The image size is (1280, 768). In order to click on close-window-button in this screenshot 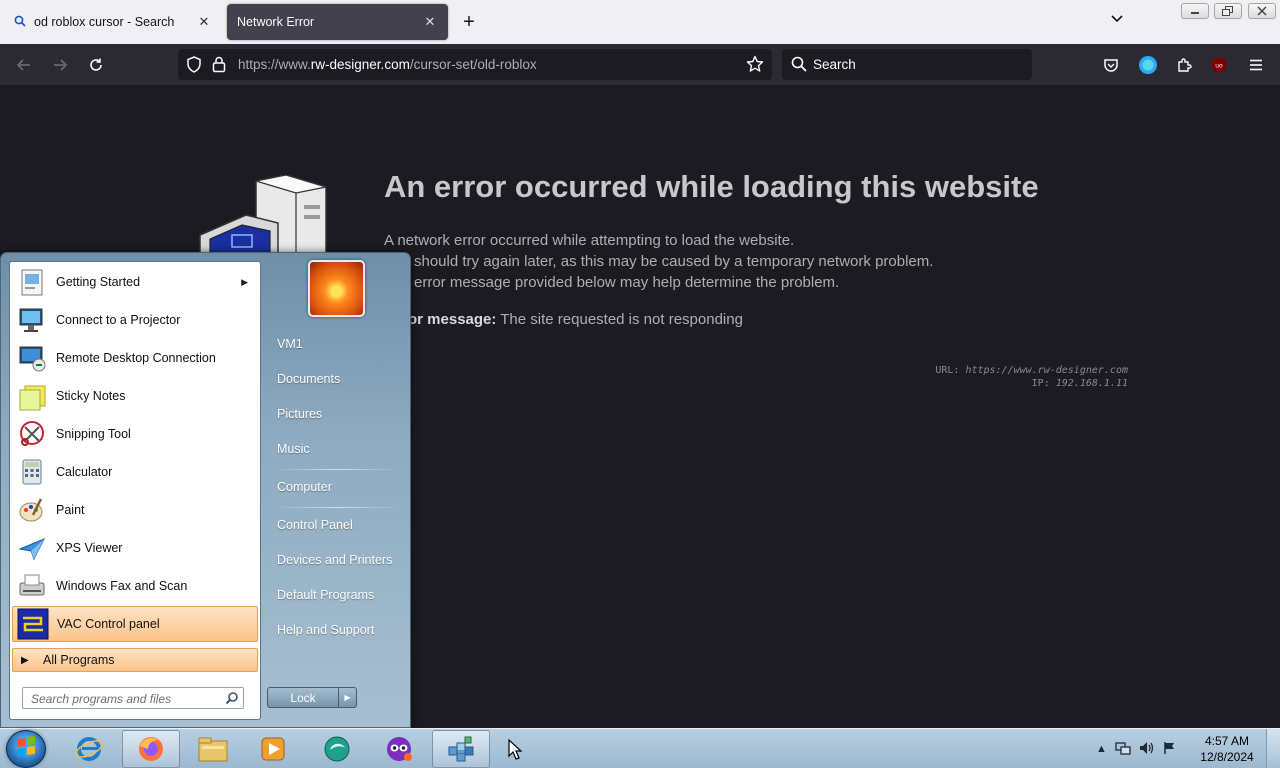, I will do `click(1262, 11)`.